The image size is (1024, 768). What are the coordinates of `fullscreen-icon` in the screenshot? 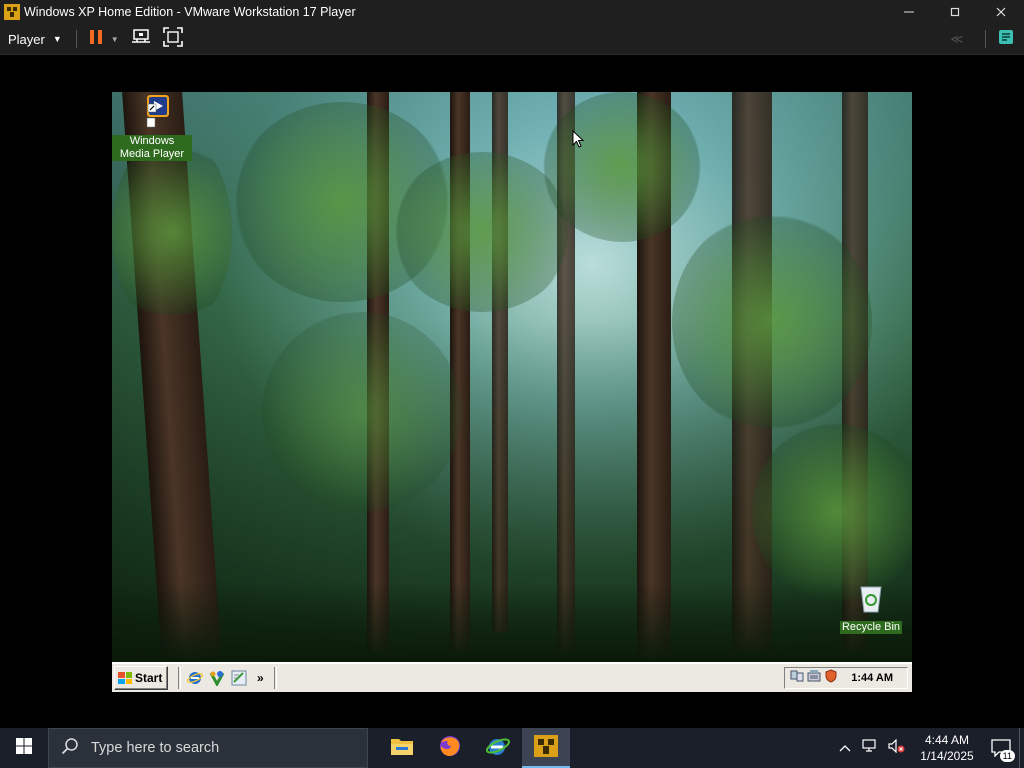 It's located at (172, 39).